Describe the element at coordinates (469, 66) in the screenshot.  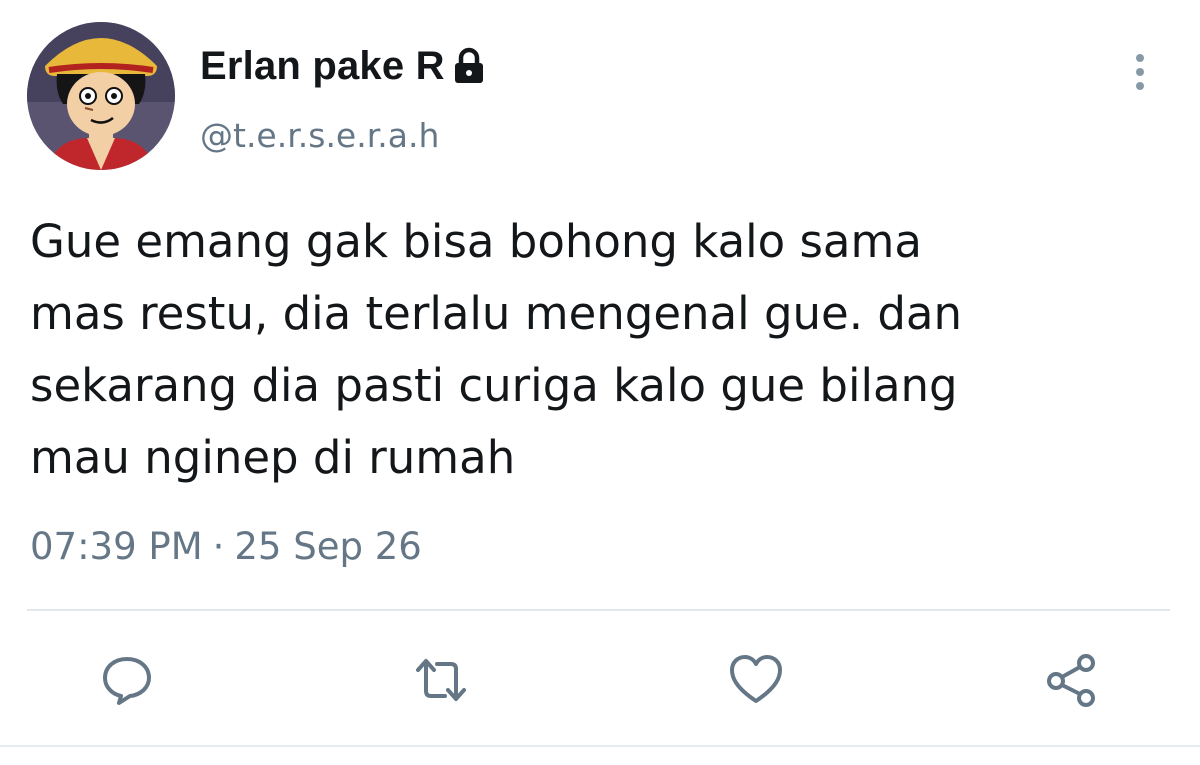
I see `lock-icon` at that location.